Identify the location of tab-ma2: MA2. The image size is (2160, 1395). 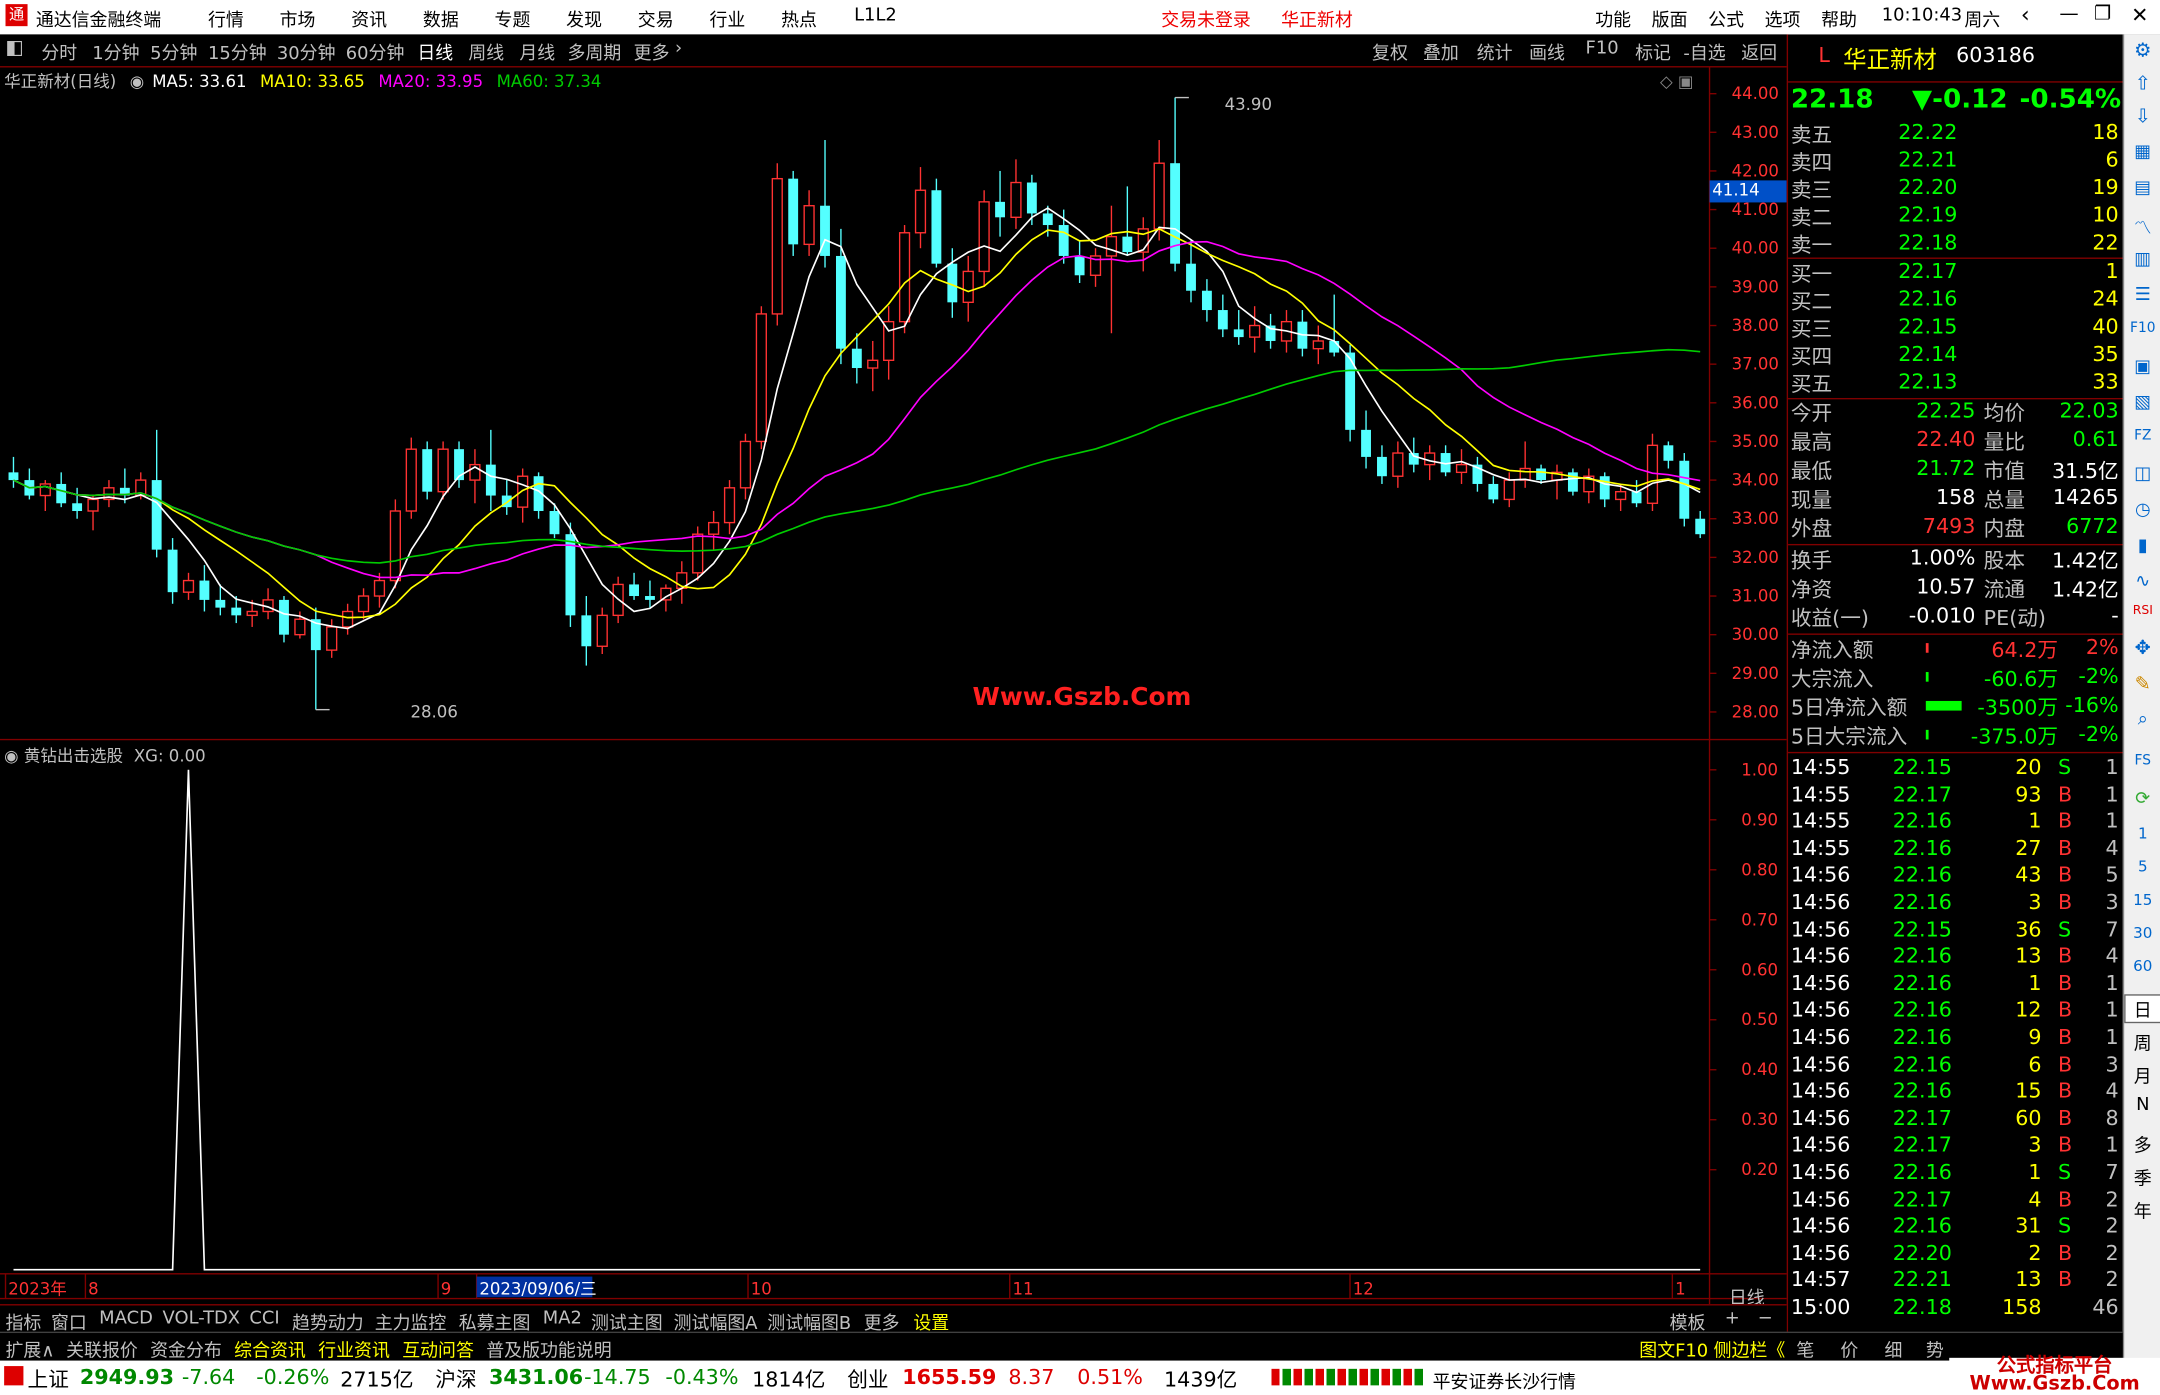
(562, 1318).